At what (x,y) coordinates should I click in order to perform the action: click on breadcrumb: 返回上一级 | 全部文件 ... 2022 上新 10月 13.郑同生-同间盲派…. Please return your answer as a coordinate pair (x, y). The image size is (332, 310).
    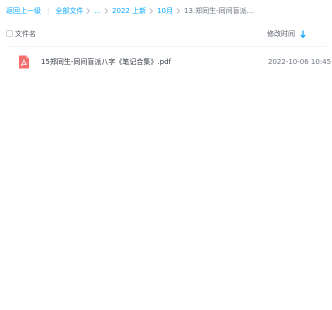
    Looking at the image, I should click on (129, 11).